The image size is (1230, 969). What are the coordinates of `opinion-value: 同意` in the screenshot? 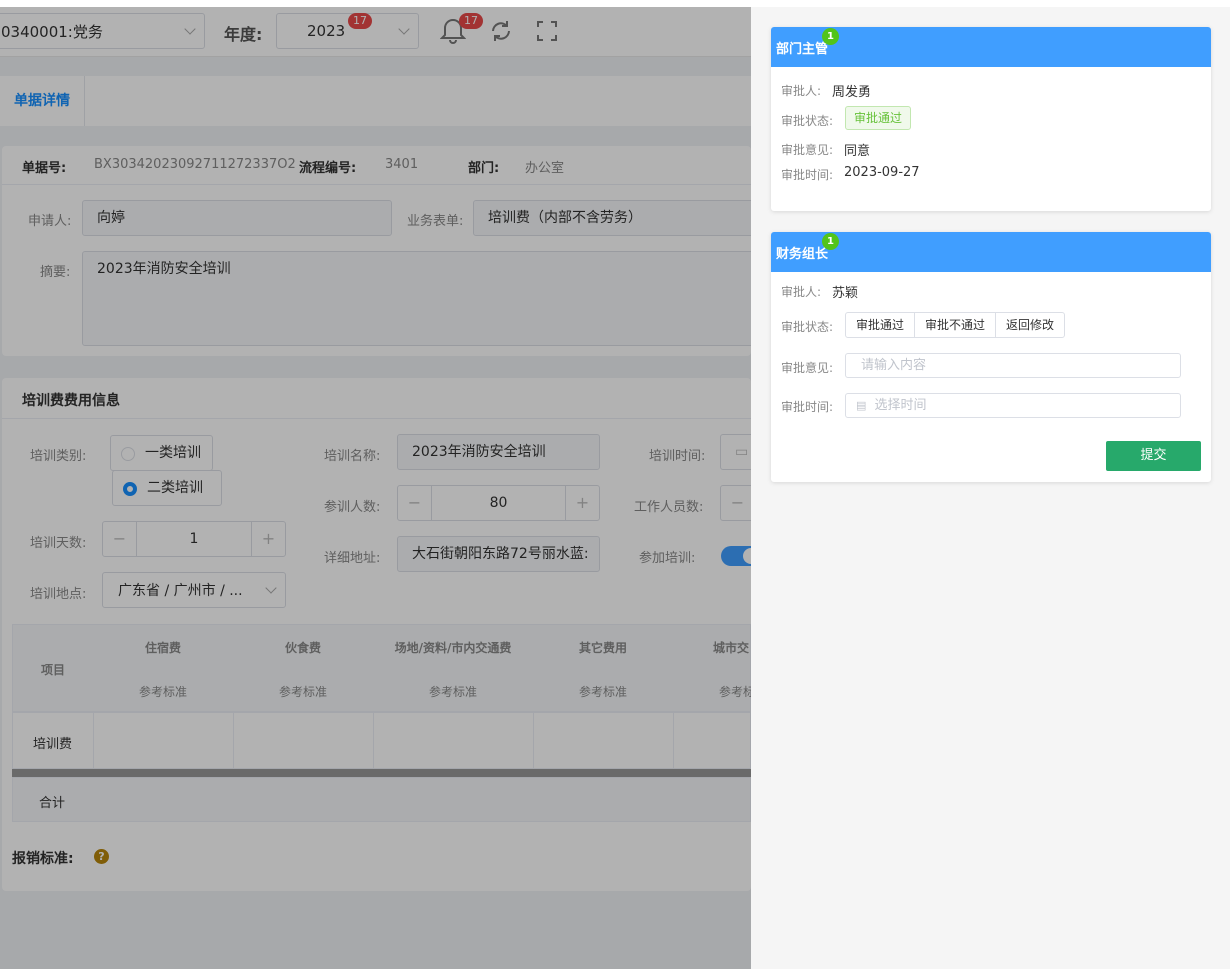 It's located at (857, 151).